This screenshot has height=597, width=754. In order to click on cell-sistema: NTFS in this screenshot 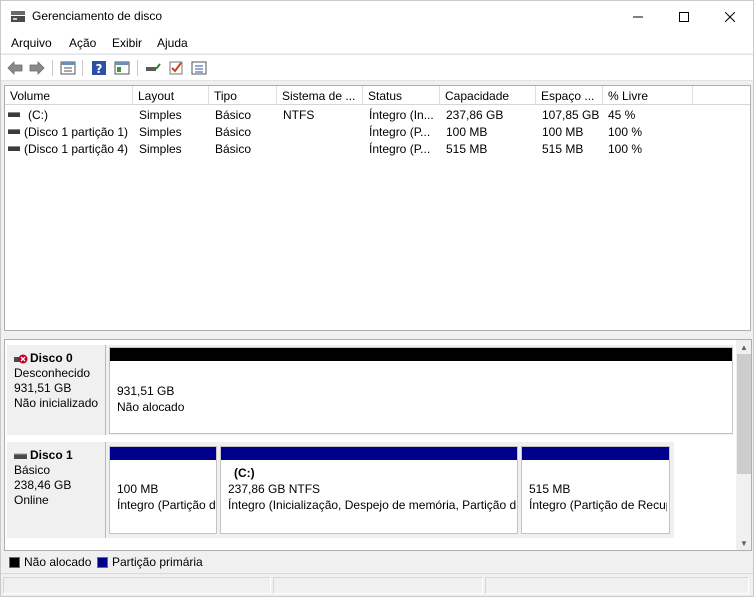, I will do `click(299, 115)`.